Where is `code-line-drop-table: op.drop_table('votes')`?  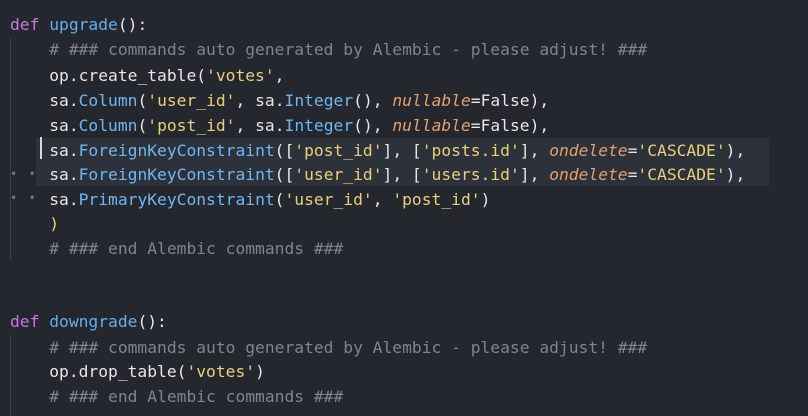 code-line-drop-table: op.drop_table('votes') is located at coordinates (137, 371).